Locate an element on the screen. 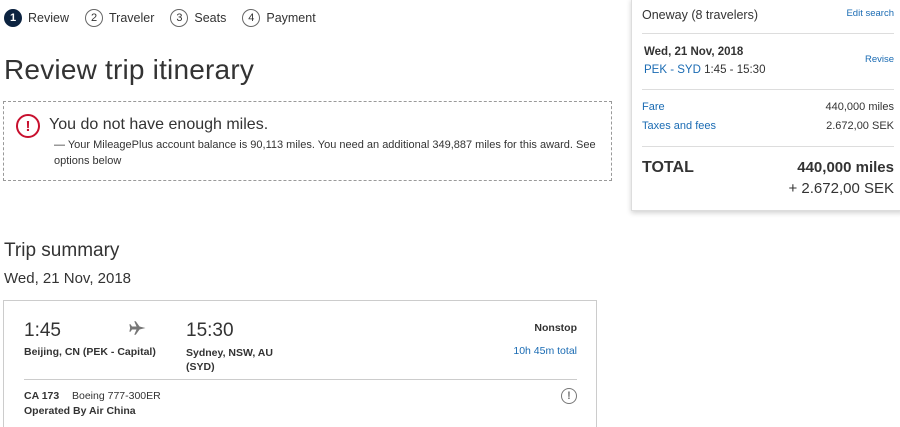 This screenshot has width=900, height=427. step-number: 1 is located at coordinates (13, 18).